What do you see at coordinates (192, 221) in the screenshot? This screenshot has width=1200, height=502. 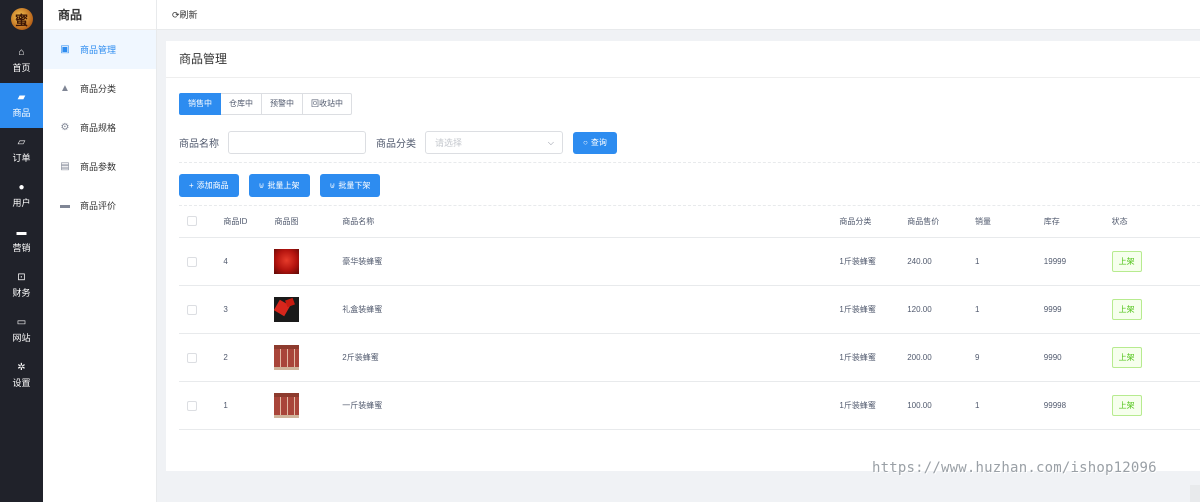 I see `select-all-checkbox` at bounding box center [192, 221].